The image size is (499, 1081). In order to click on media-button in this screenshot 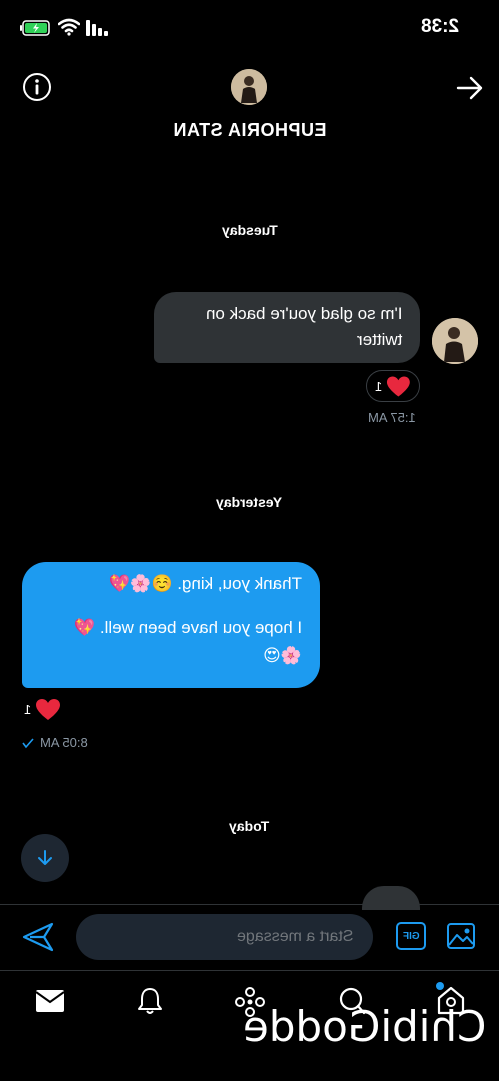, I will do `click(461, 938)`.